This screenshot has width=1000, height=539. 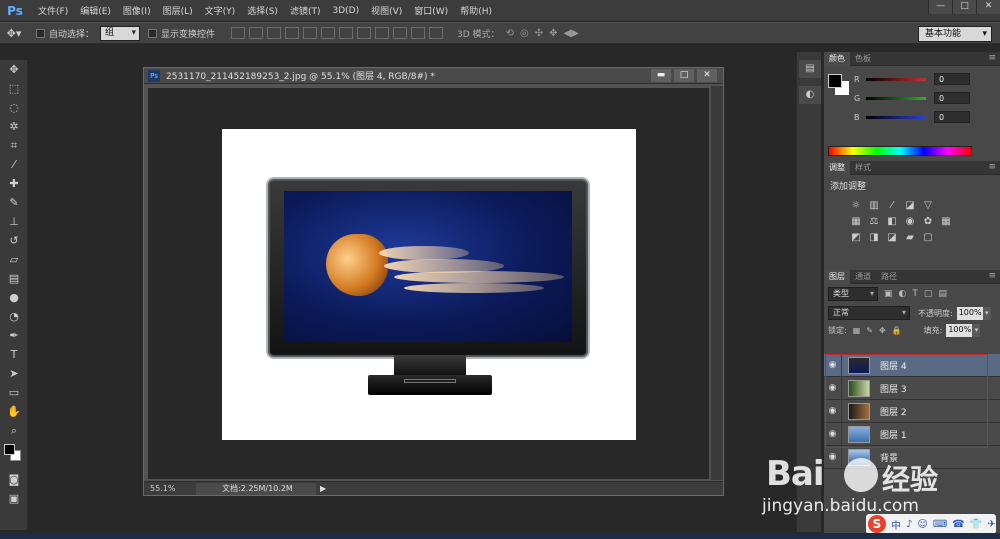 What do you see at coordinates (220, 10) in the screenshot?
I see `menu-type: 文字(Y)` at bounding box center [220, 10].